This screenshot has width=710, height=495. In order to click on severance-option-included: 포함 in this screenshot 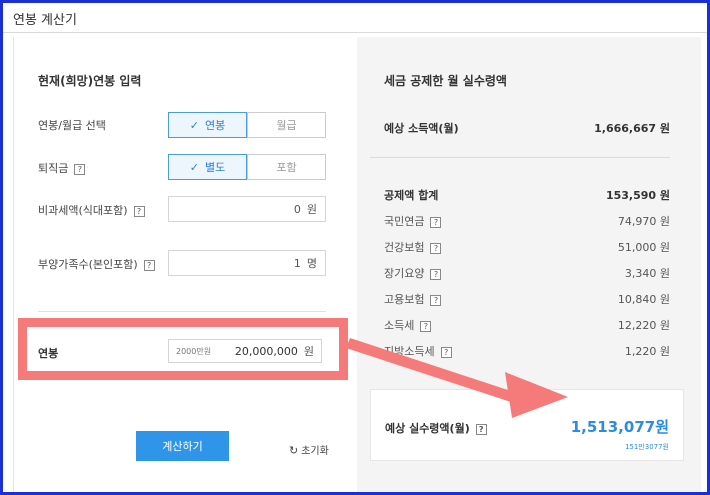, I will do `click(286, 167)`.